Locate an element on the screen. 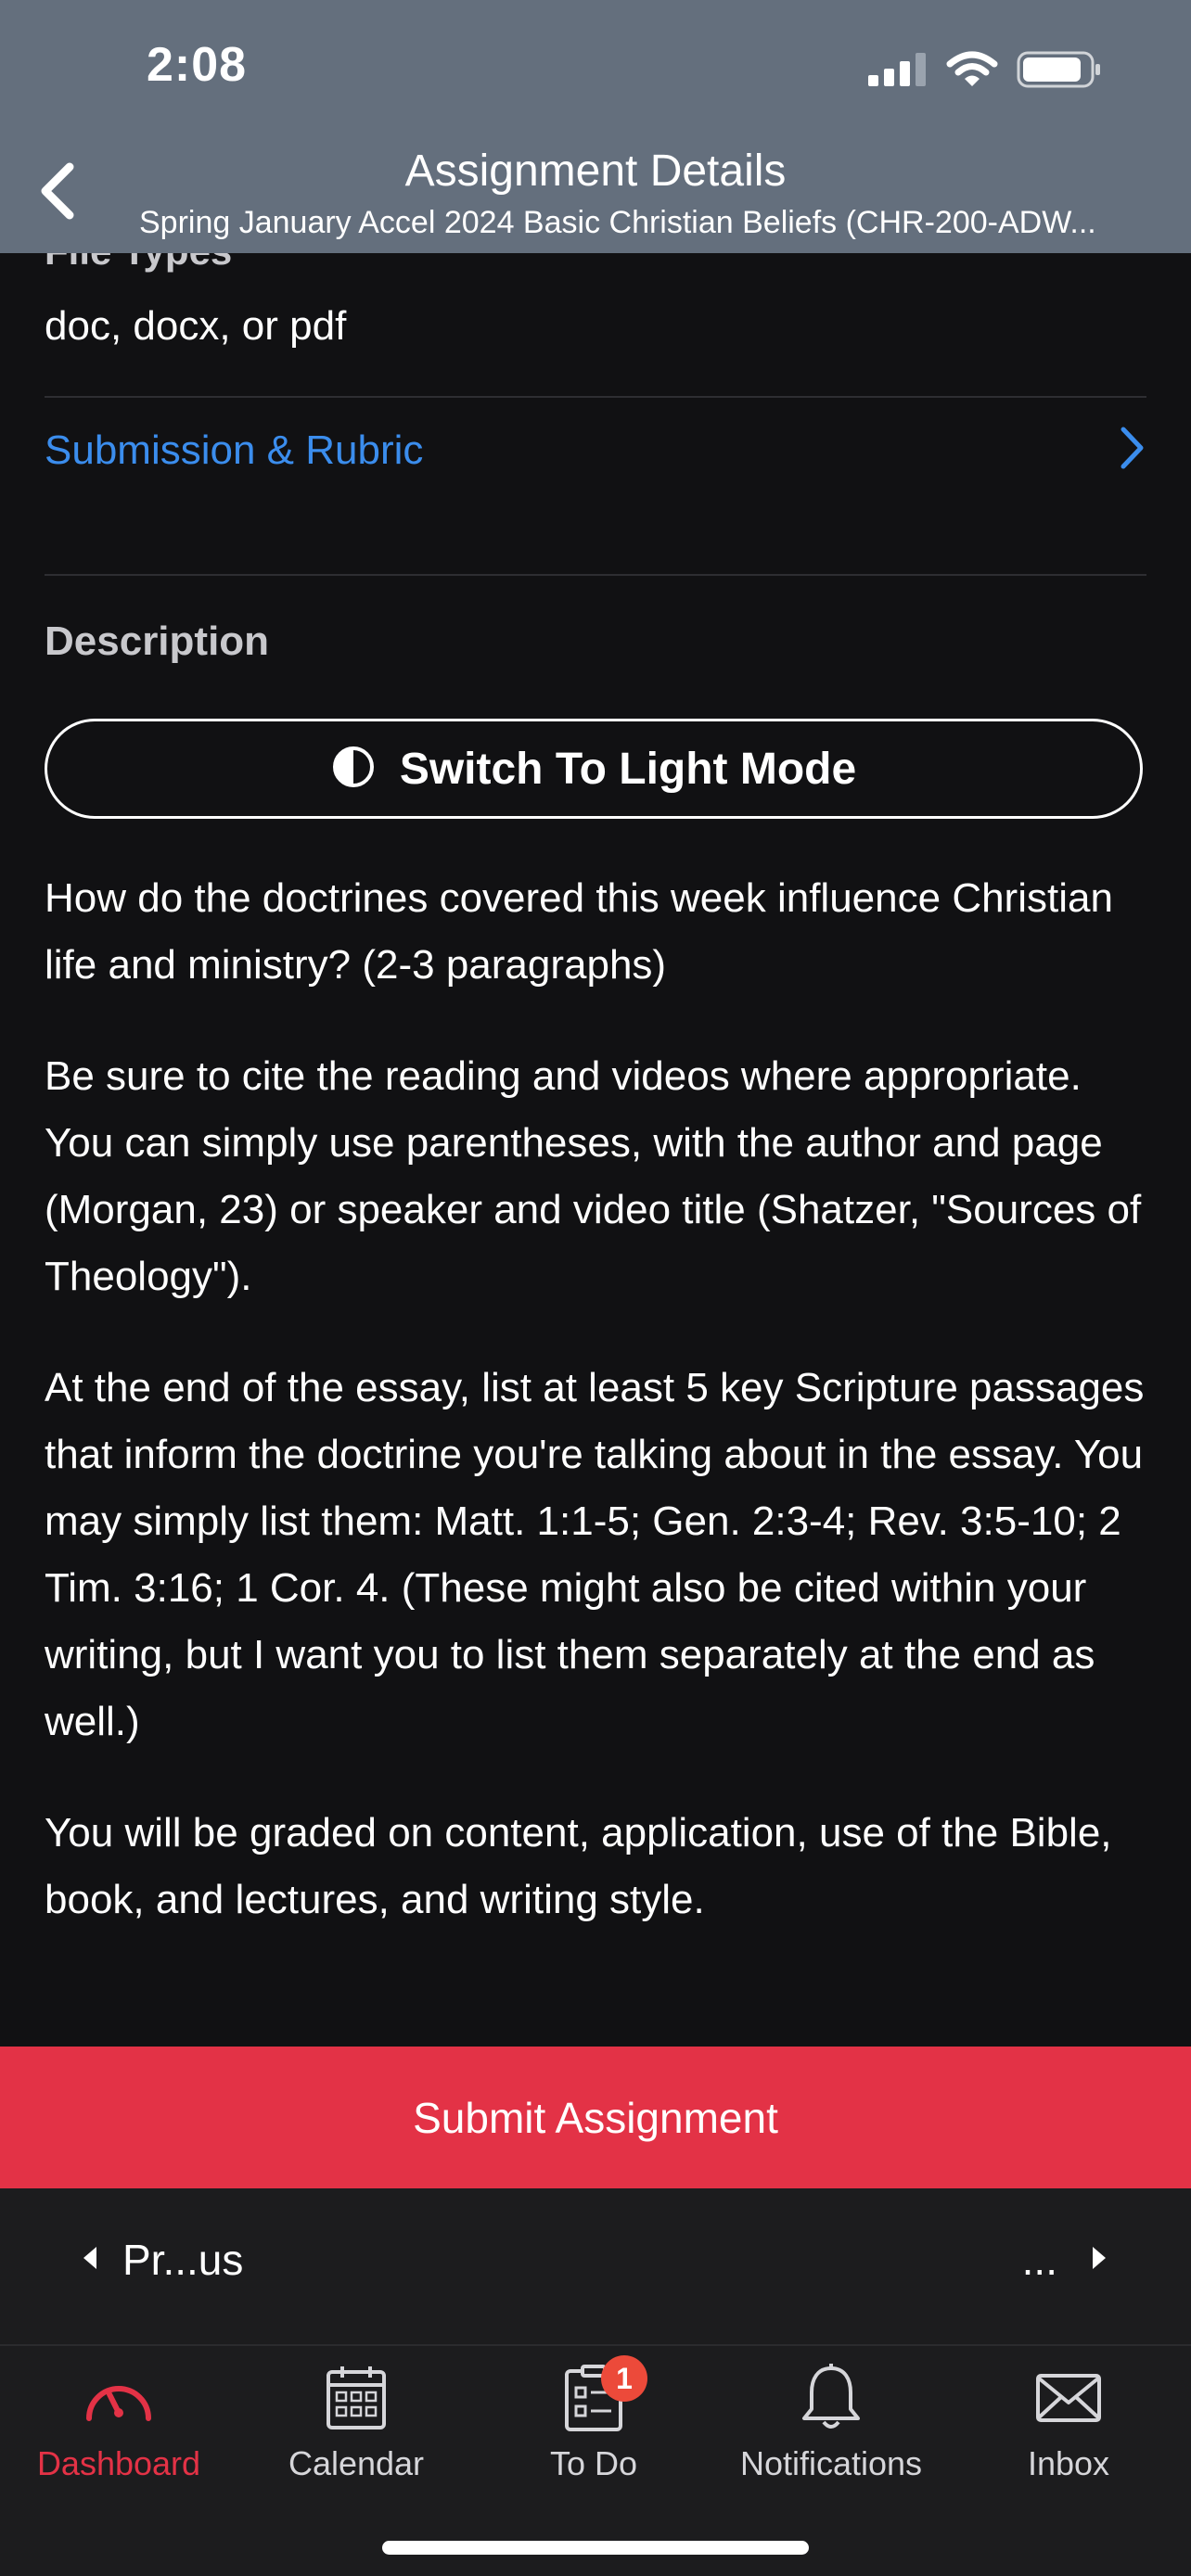 The width and height of the screenshot is (1191, 2576). bell-icon is located at coordinates (831, 2398).